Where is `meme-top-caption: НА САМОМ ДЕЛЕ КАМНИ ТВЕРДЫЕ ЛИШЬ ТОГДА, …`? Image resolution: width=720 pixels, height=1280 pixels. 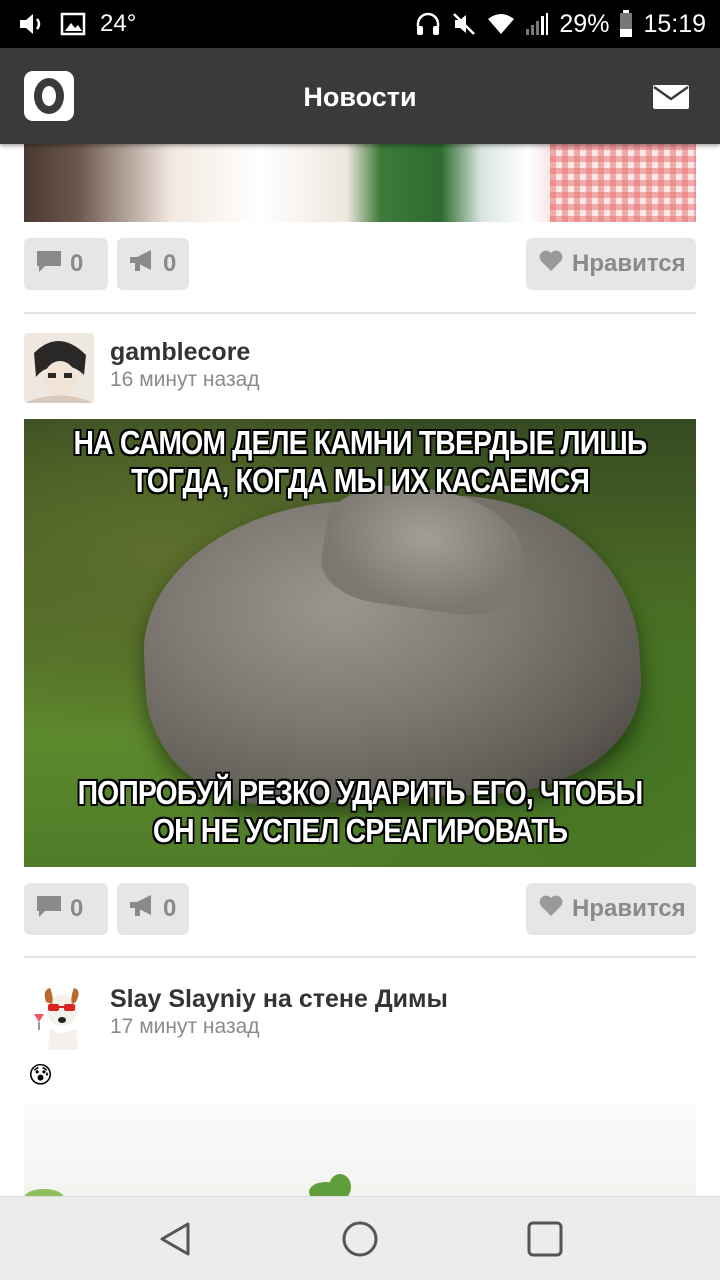
meme-top-caption: НА САМОМ ДЕЛЕ КАМНИ ТВЕРДЫЕ ЛИШЬ ТОГДА, … is located at coordinates (360, 461).